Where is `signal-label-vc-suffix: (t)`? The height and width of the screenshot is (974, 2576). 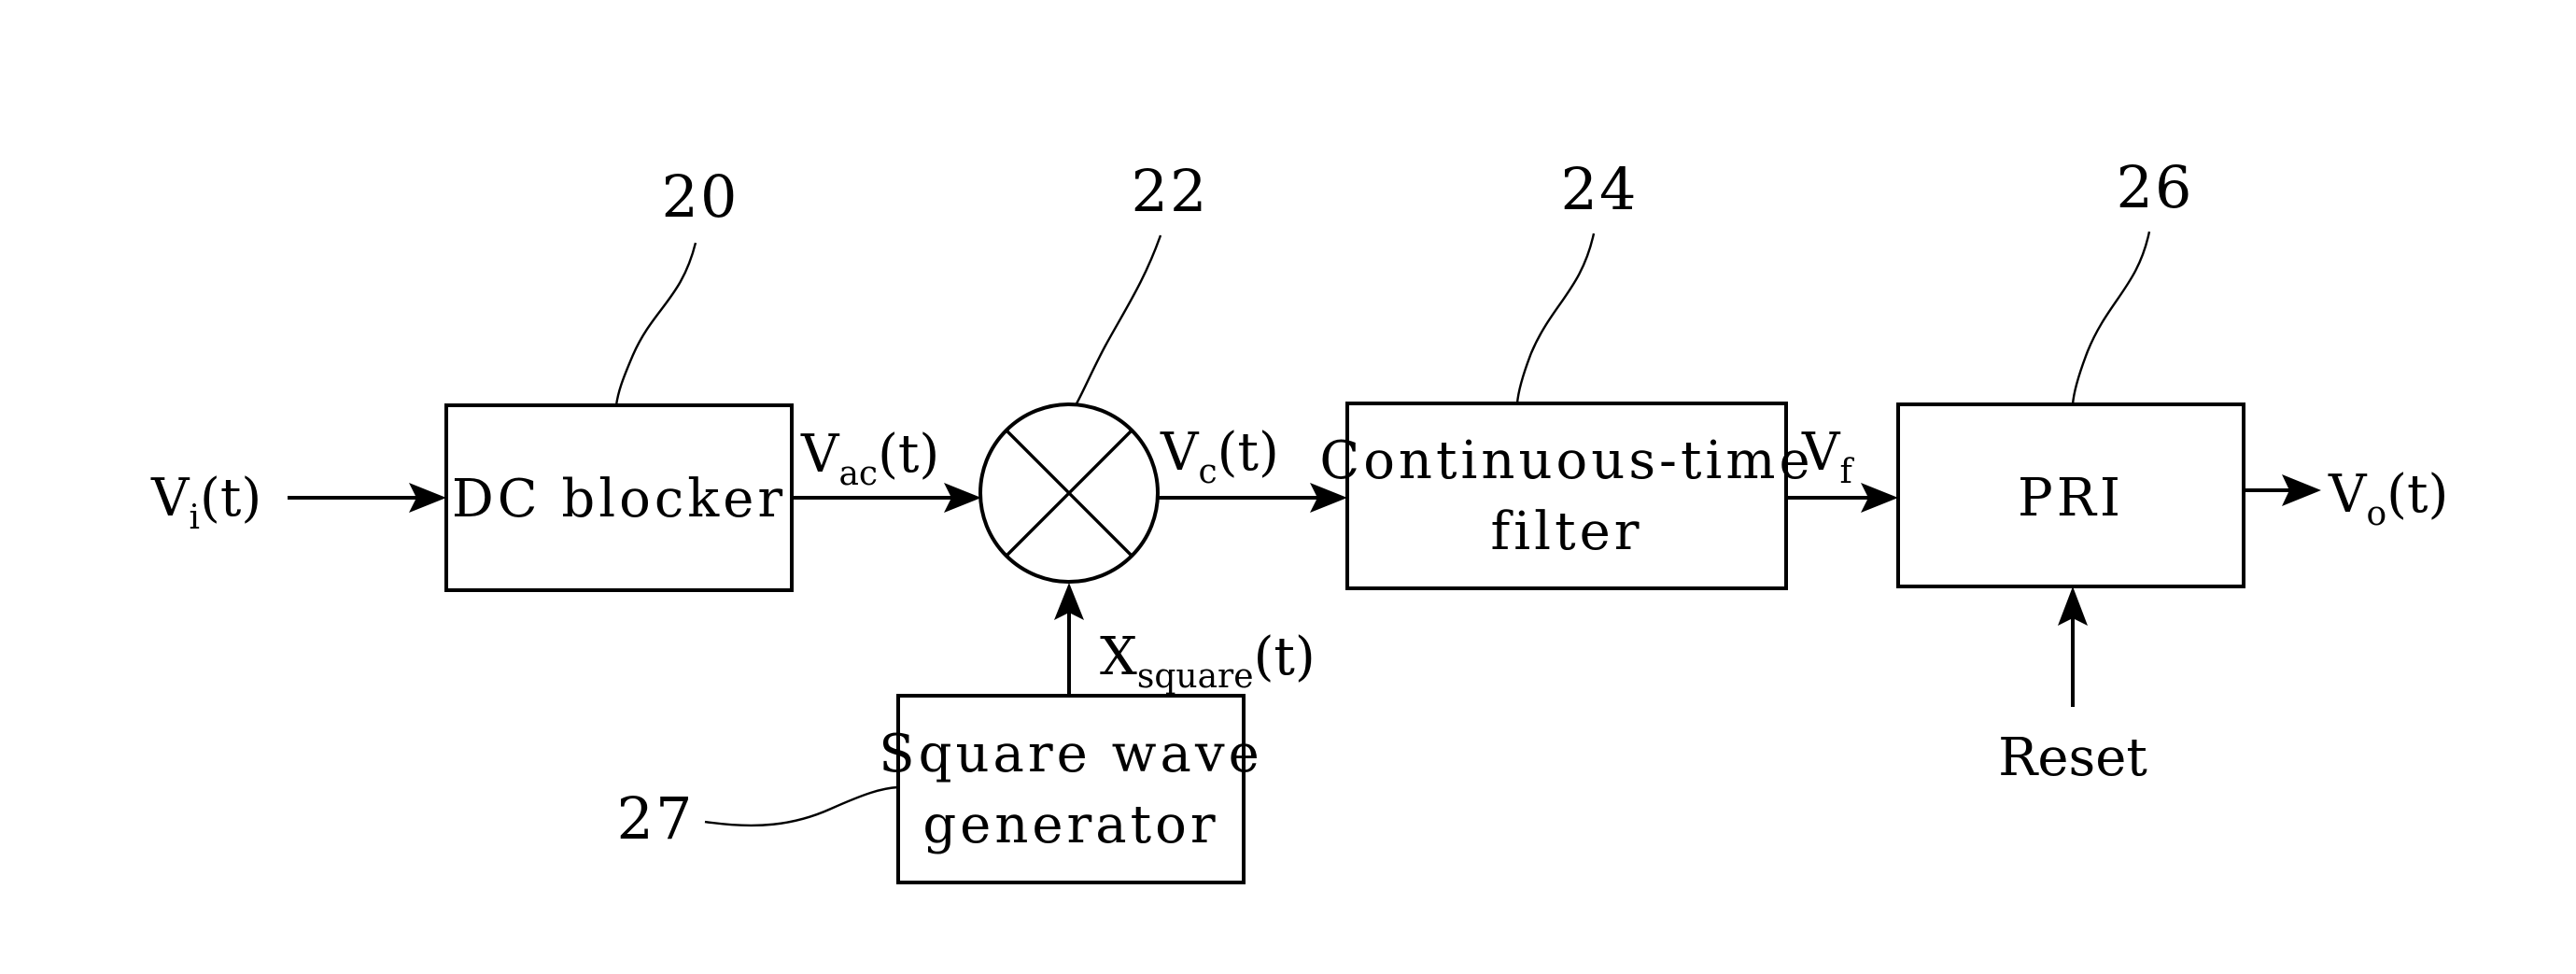 signal-label-vc-suffix: (t) is located at coordinates (1249, 452).